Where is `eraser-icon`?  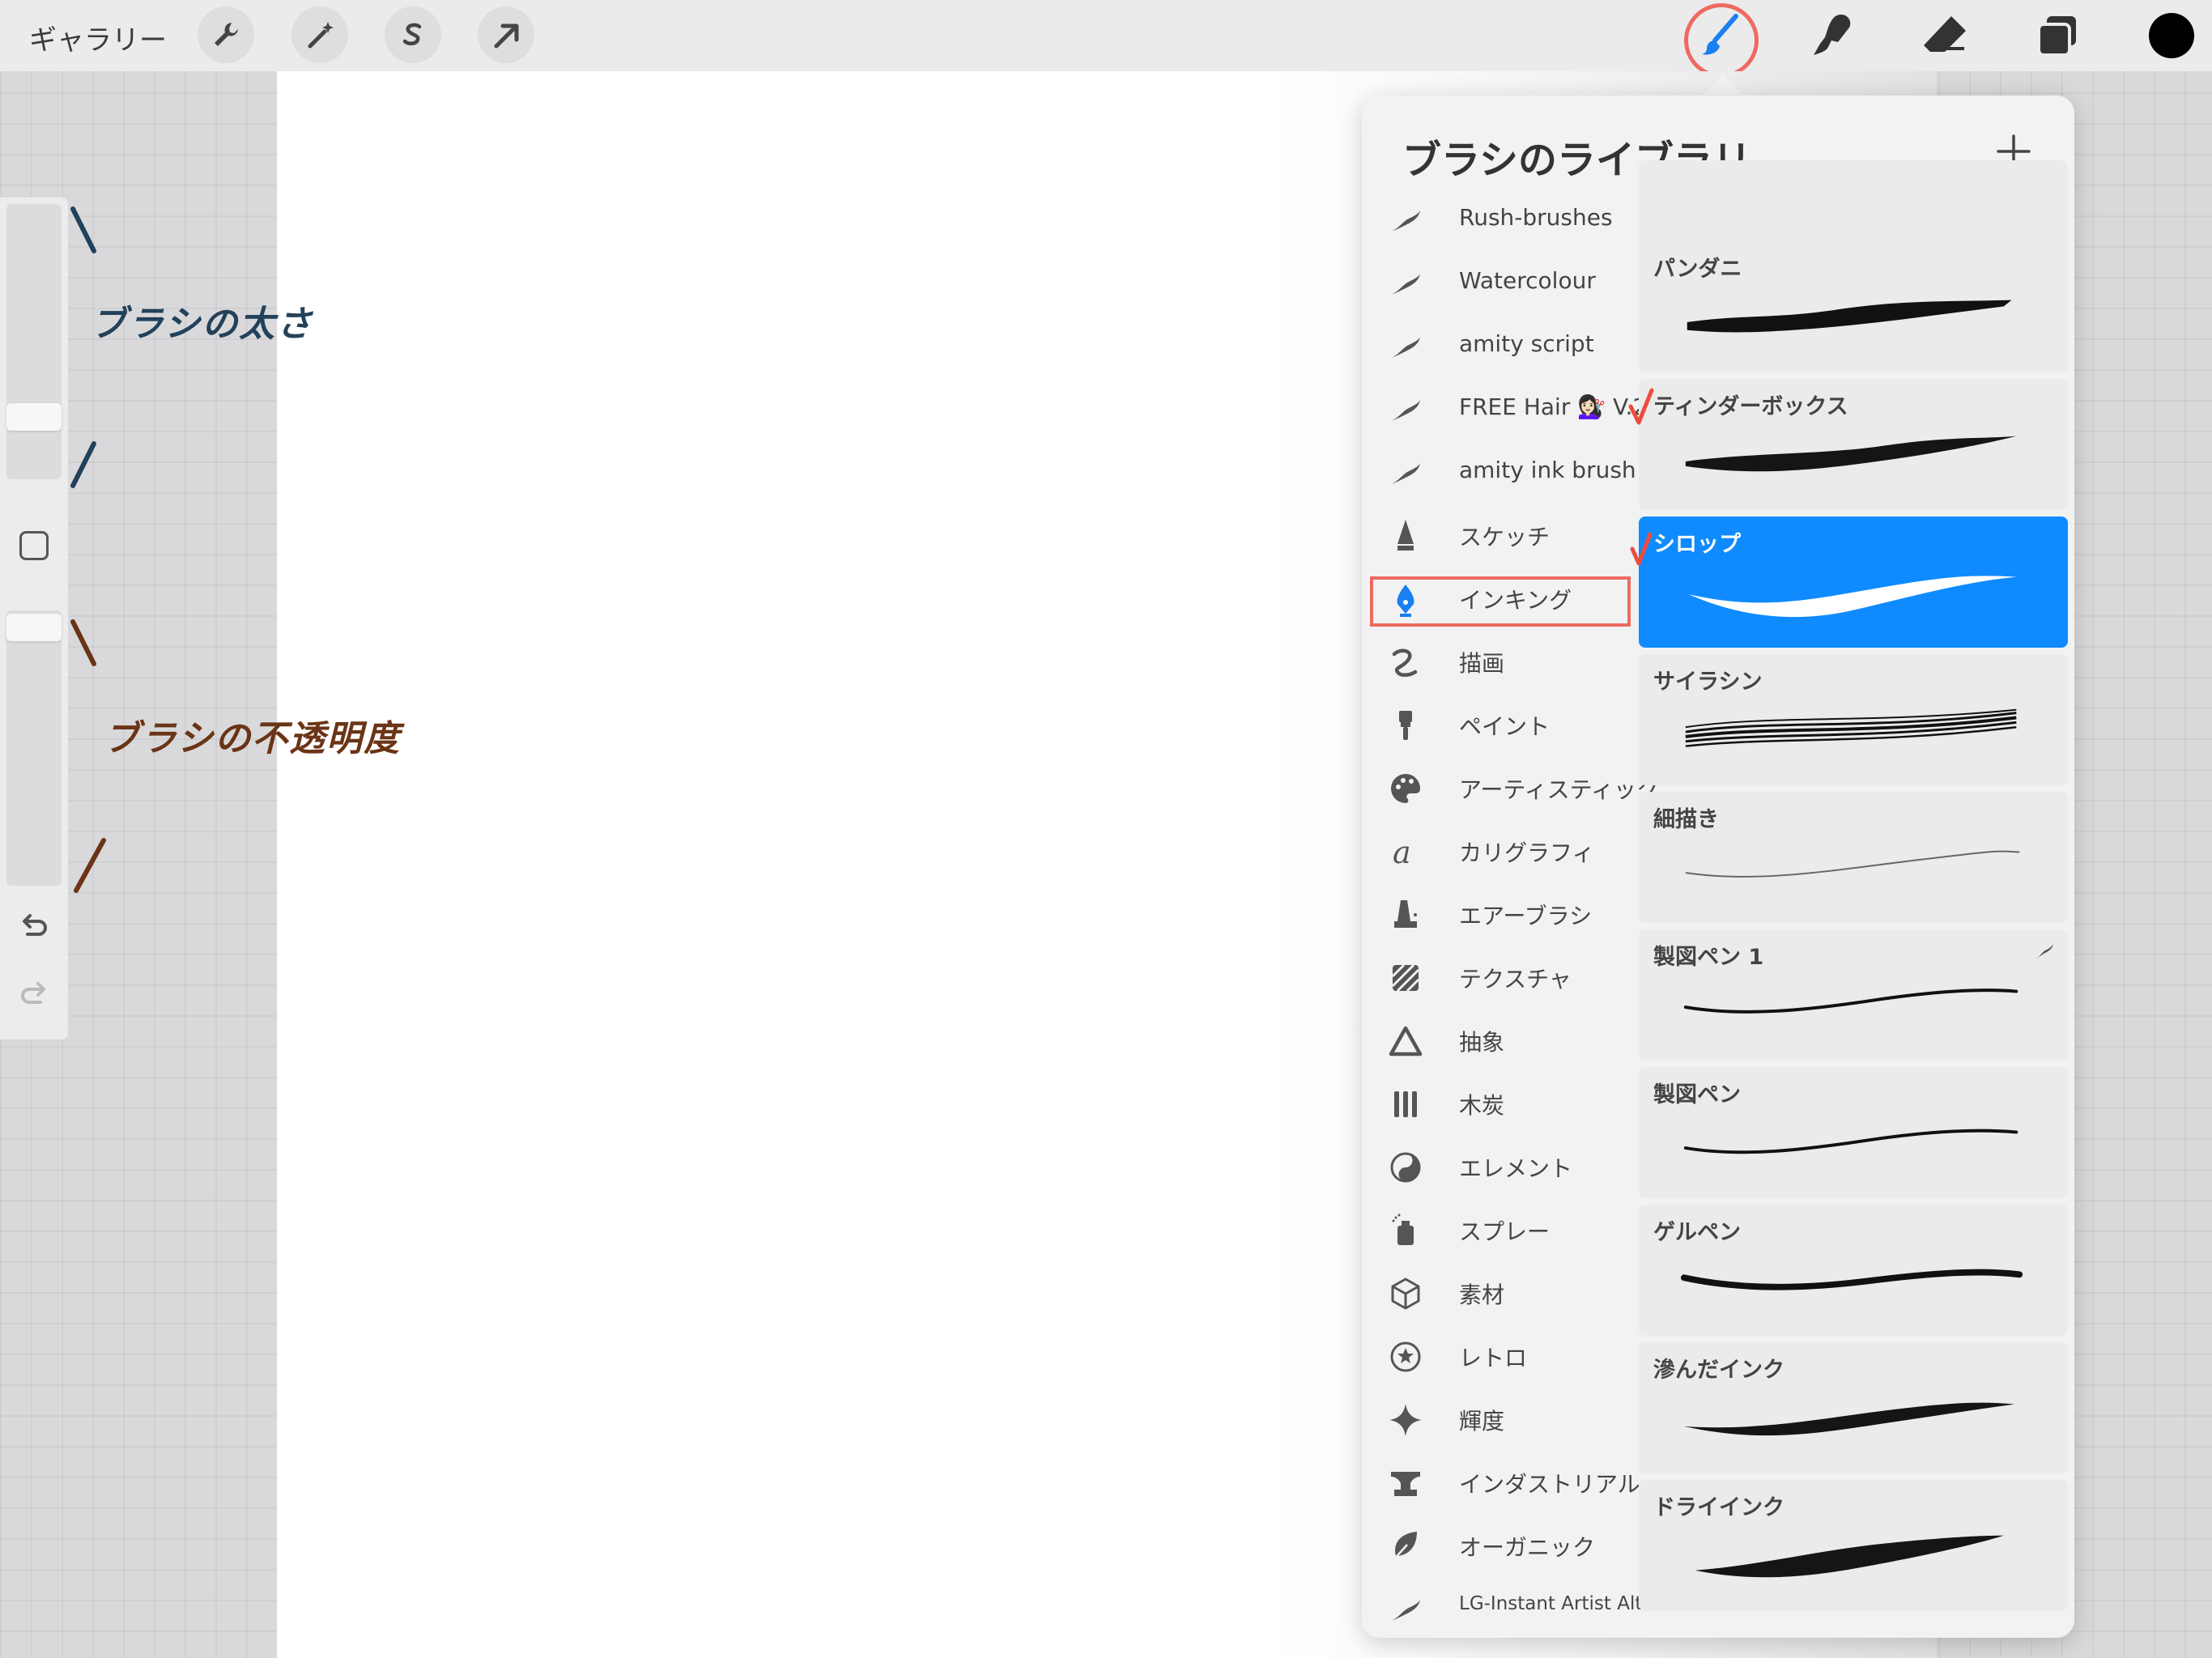 eraser-icon is located at coordinates (1945, 36).